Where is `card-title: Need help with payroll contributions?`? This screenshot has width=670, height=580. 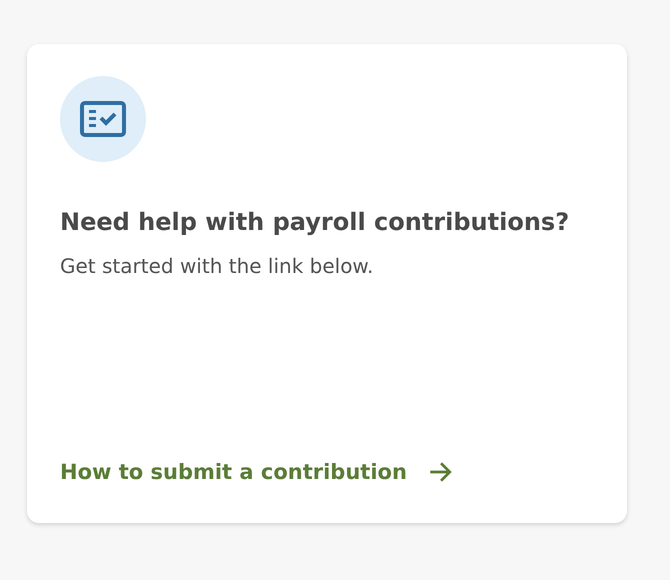
card-title: Need help with payroll contributions? is located at coordinates (315, 222).